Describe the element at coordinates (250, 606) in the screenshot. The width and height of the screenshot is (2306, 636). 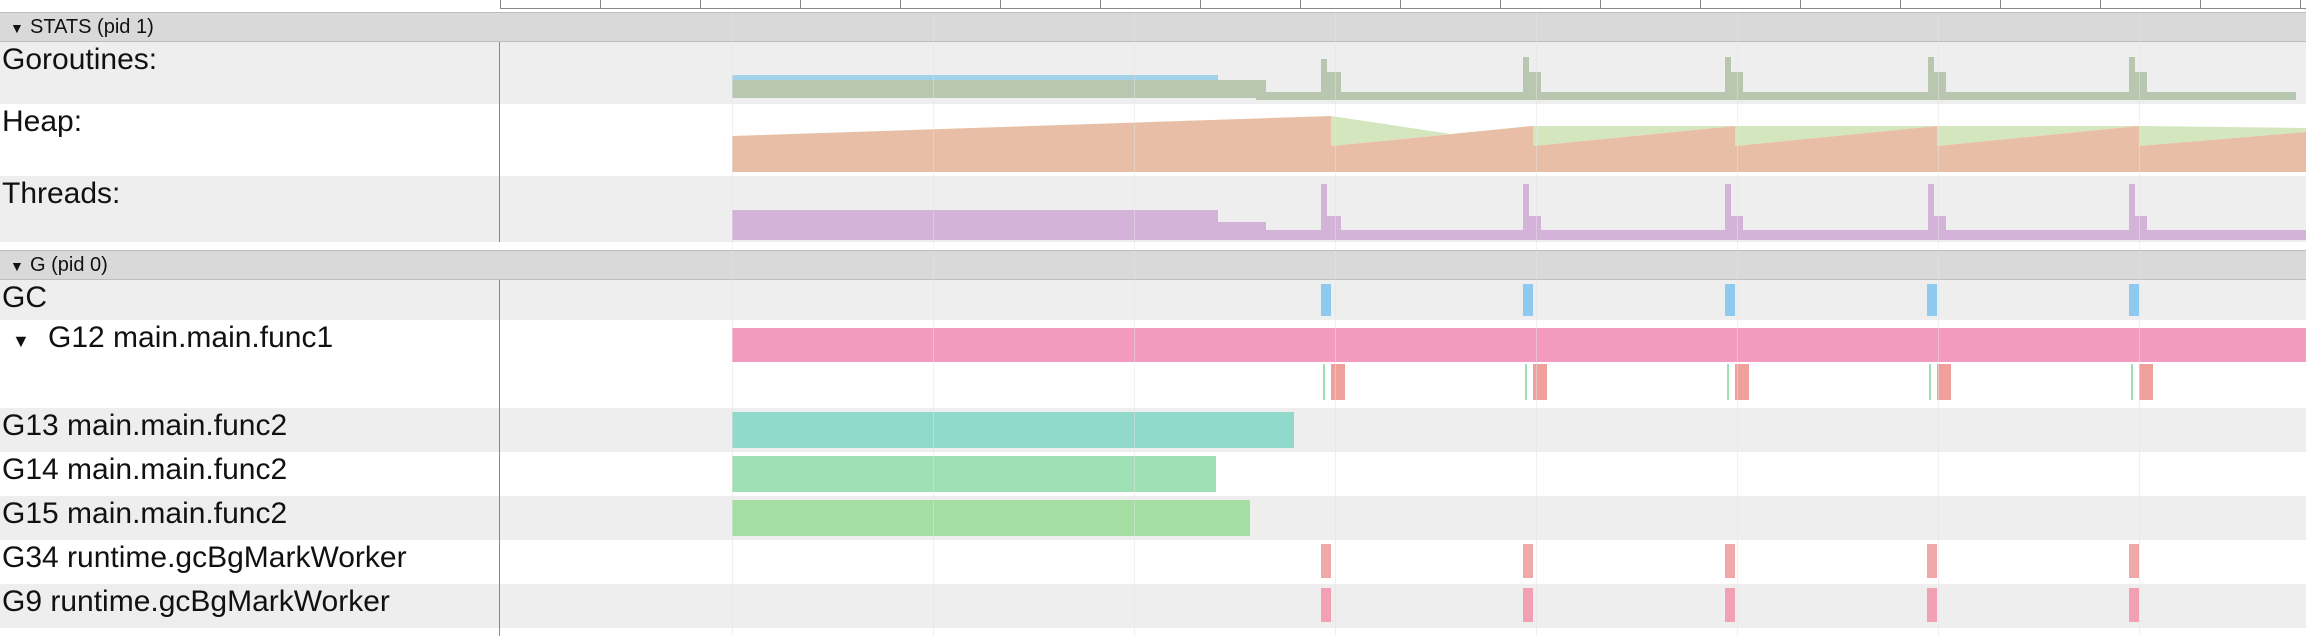
I see `track-label: G9 runtime.gcBgMarkWorker` at that location.